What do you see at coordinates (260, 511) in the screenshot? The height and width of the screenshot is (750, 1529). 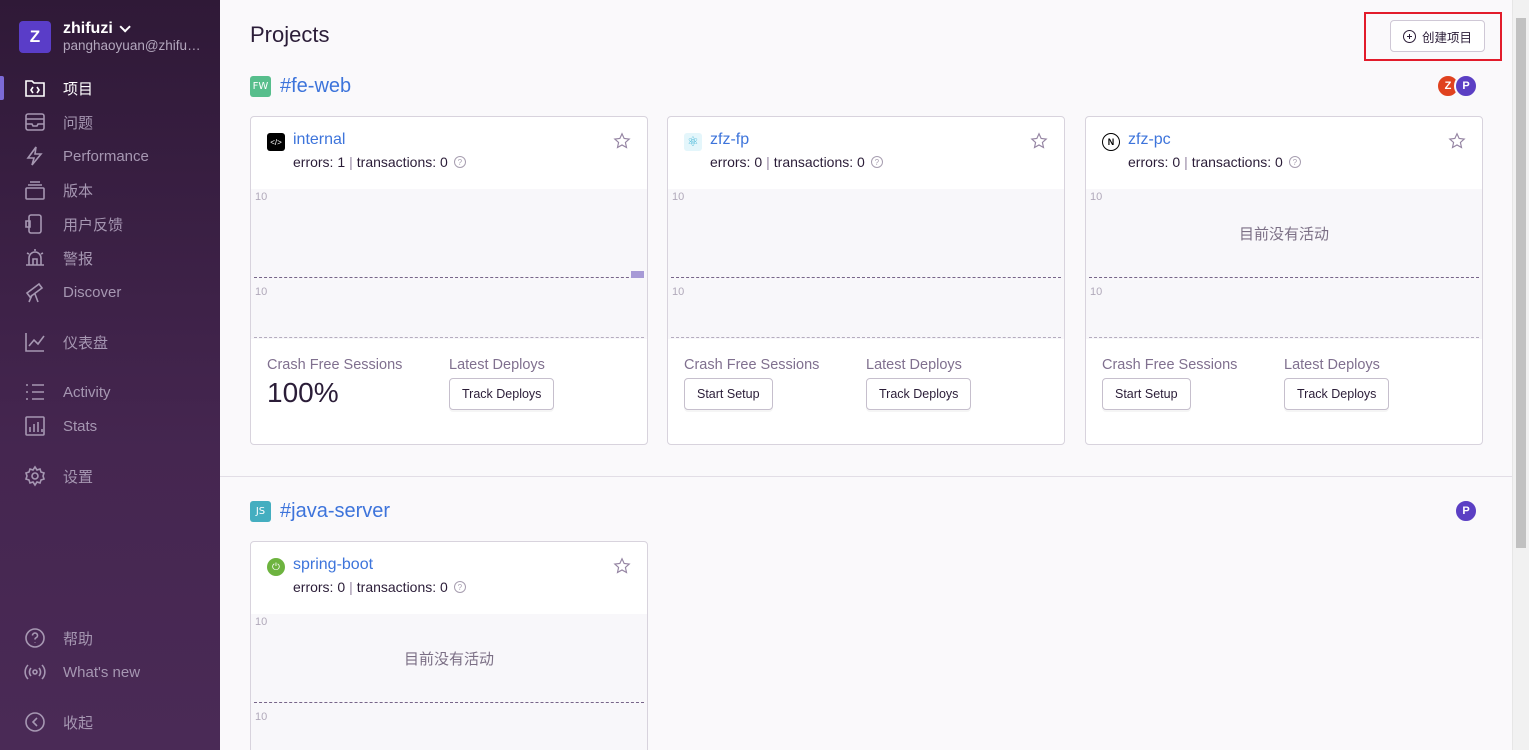 I see `team-badge: JS` at bounding box center [260, 511].